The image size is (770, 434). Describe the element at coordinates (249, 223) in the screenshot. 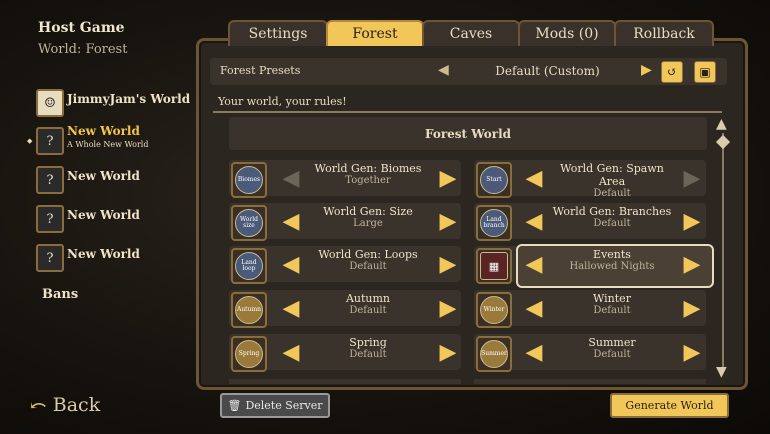

I see `world-size-icon: World size` at that location.